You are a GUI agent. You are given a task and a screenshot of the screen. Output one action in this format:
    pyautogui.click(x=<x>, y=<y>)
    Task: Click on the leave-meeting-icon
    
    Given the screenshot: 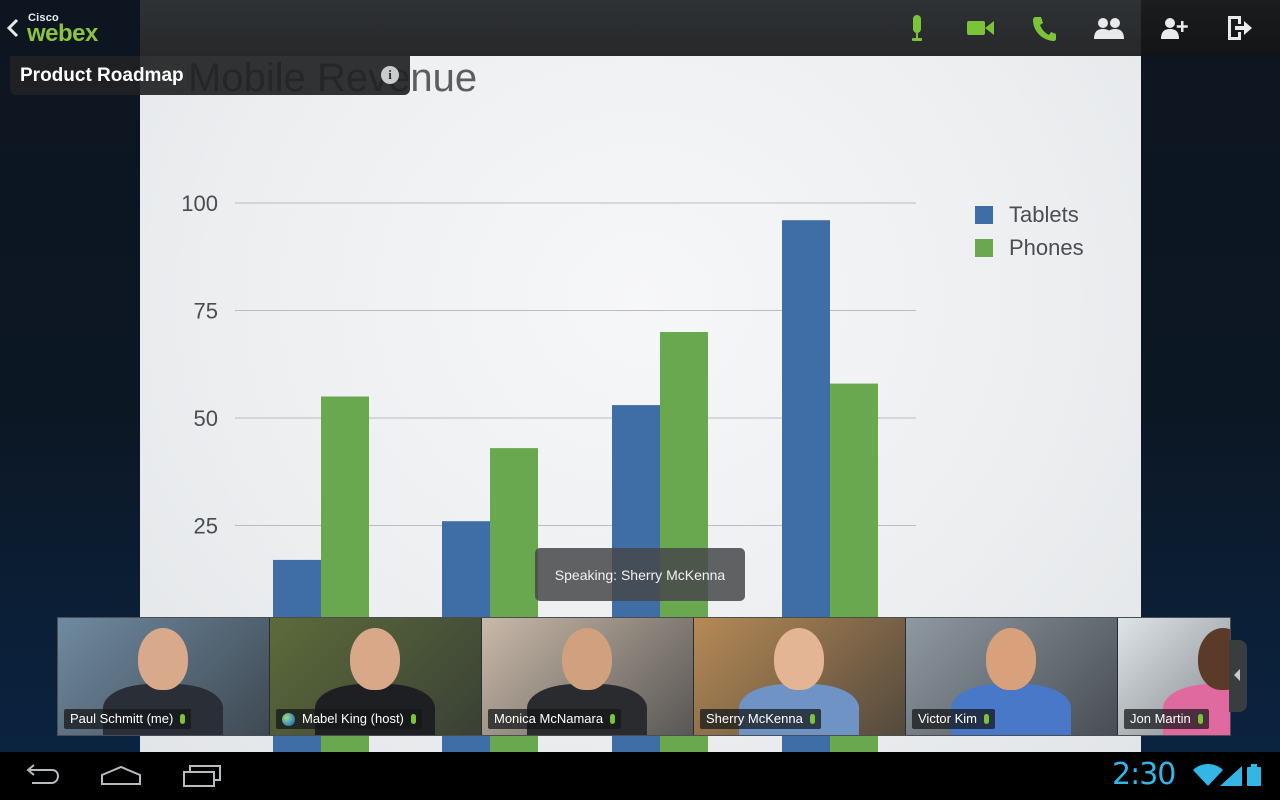 What is the action you would take?
    pyautogui.click(x=1240, y=28)
    